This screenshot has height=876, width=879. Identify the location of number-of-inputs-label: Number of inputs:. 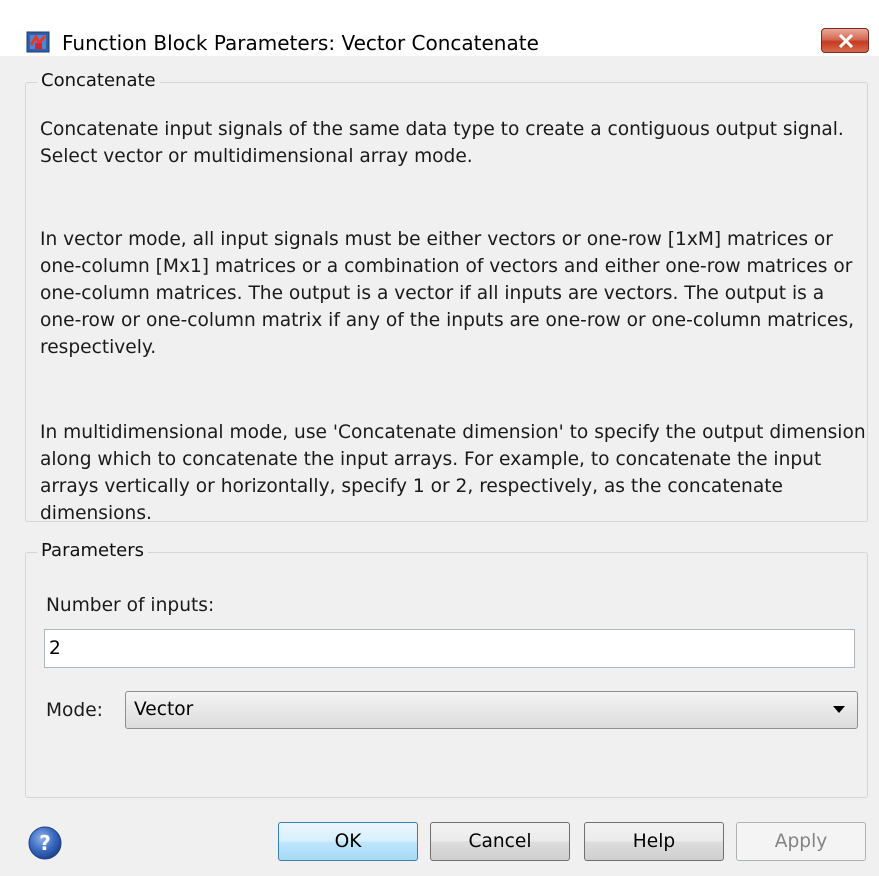
(130, 605).